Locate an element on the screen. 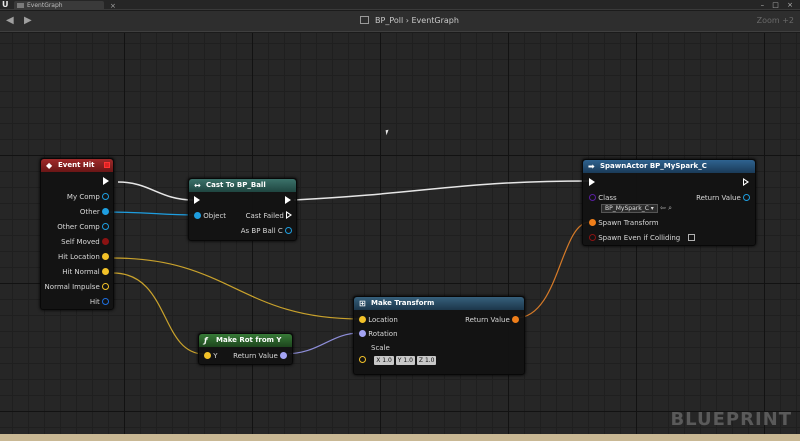  scale-y-field: Y 1.0 is located at coordinates (405, 360).